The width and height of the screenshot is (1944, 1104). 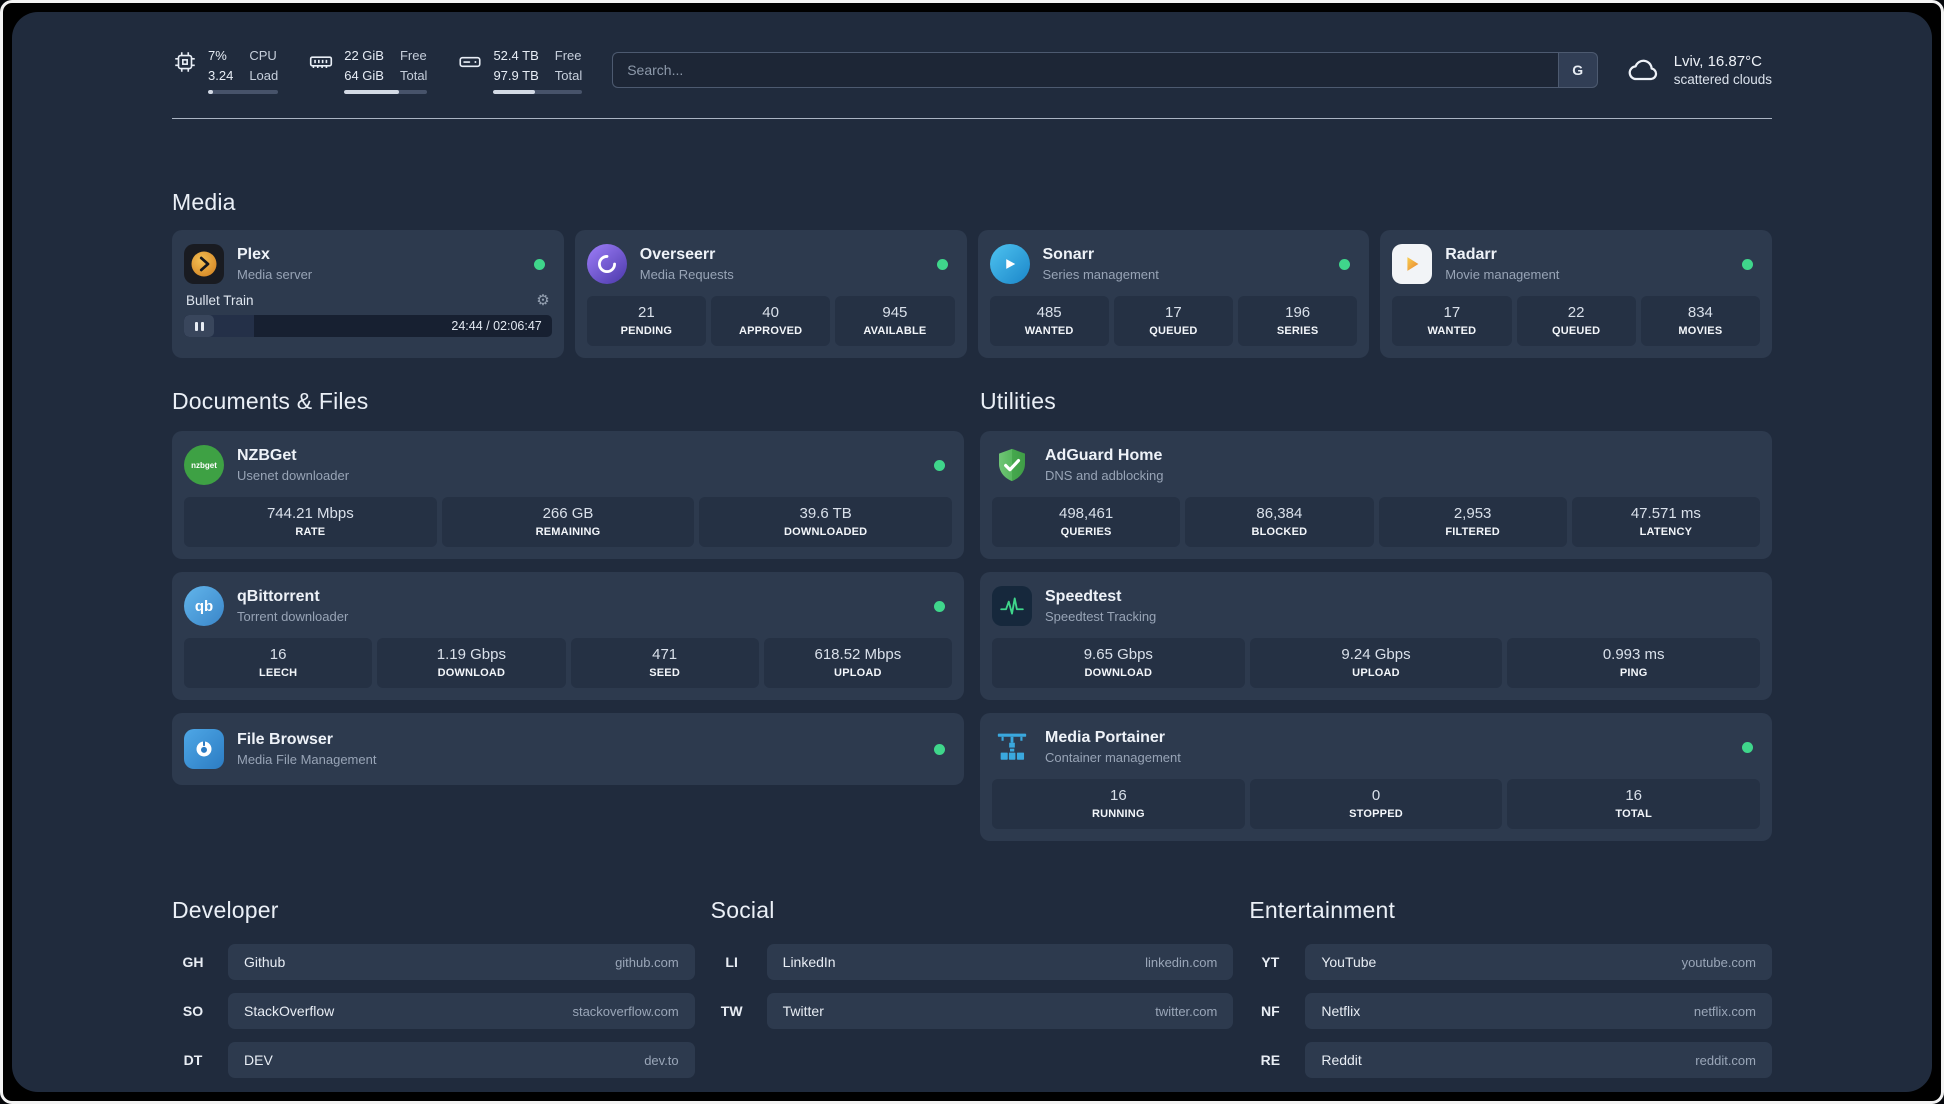 I want to click on disk-total-value: 97.9 TB, so click(x=516, y=75).